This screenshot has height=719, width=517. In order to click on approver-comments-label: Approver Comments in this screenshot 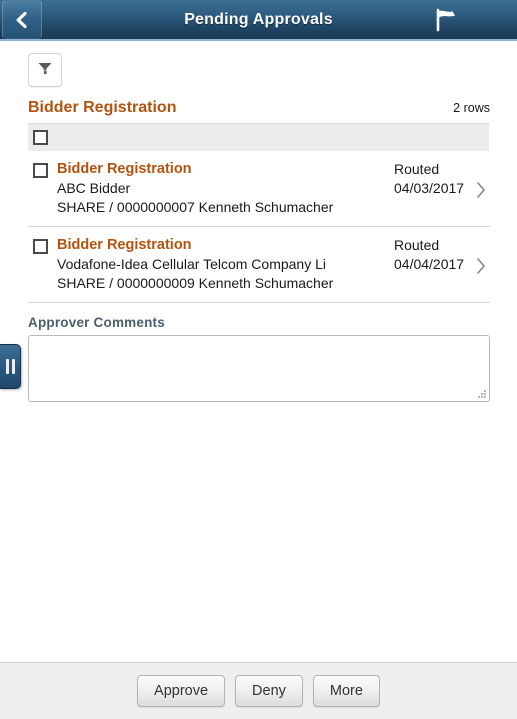, I will do `click(96, 322)`.